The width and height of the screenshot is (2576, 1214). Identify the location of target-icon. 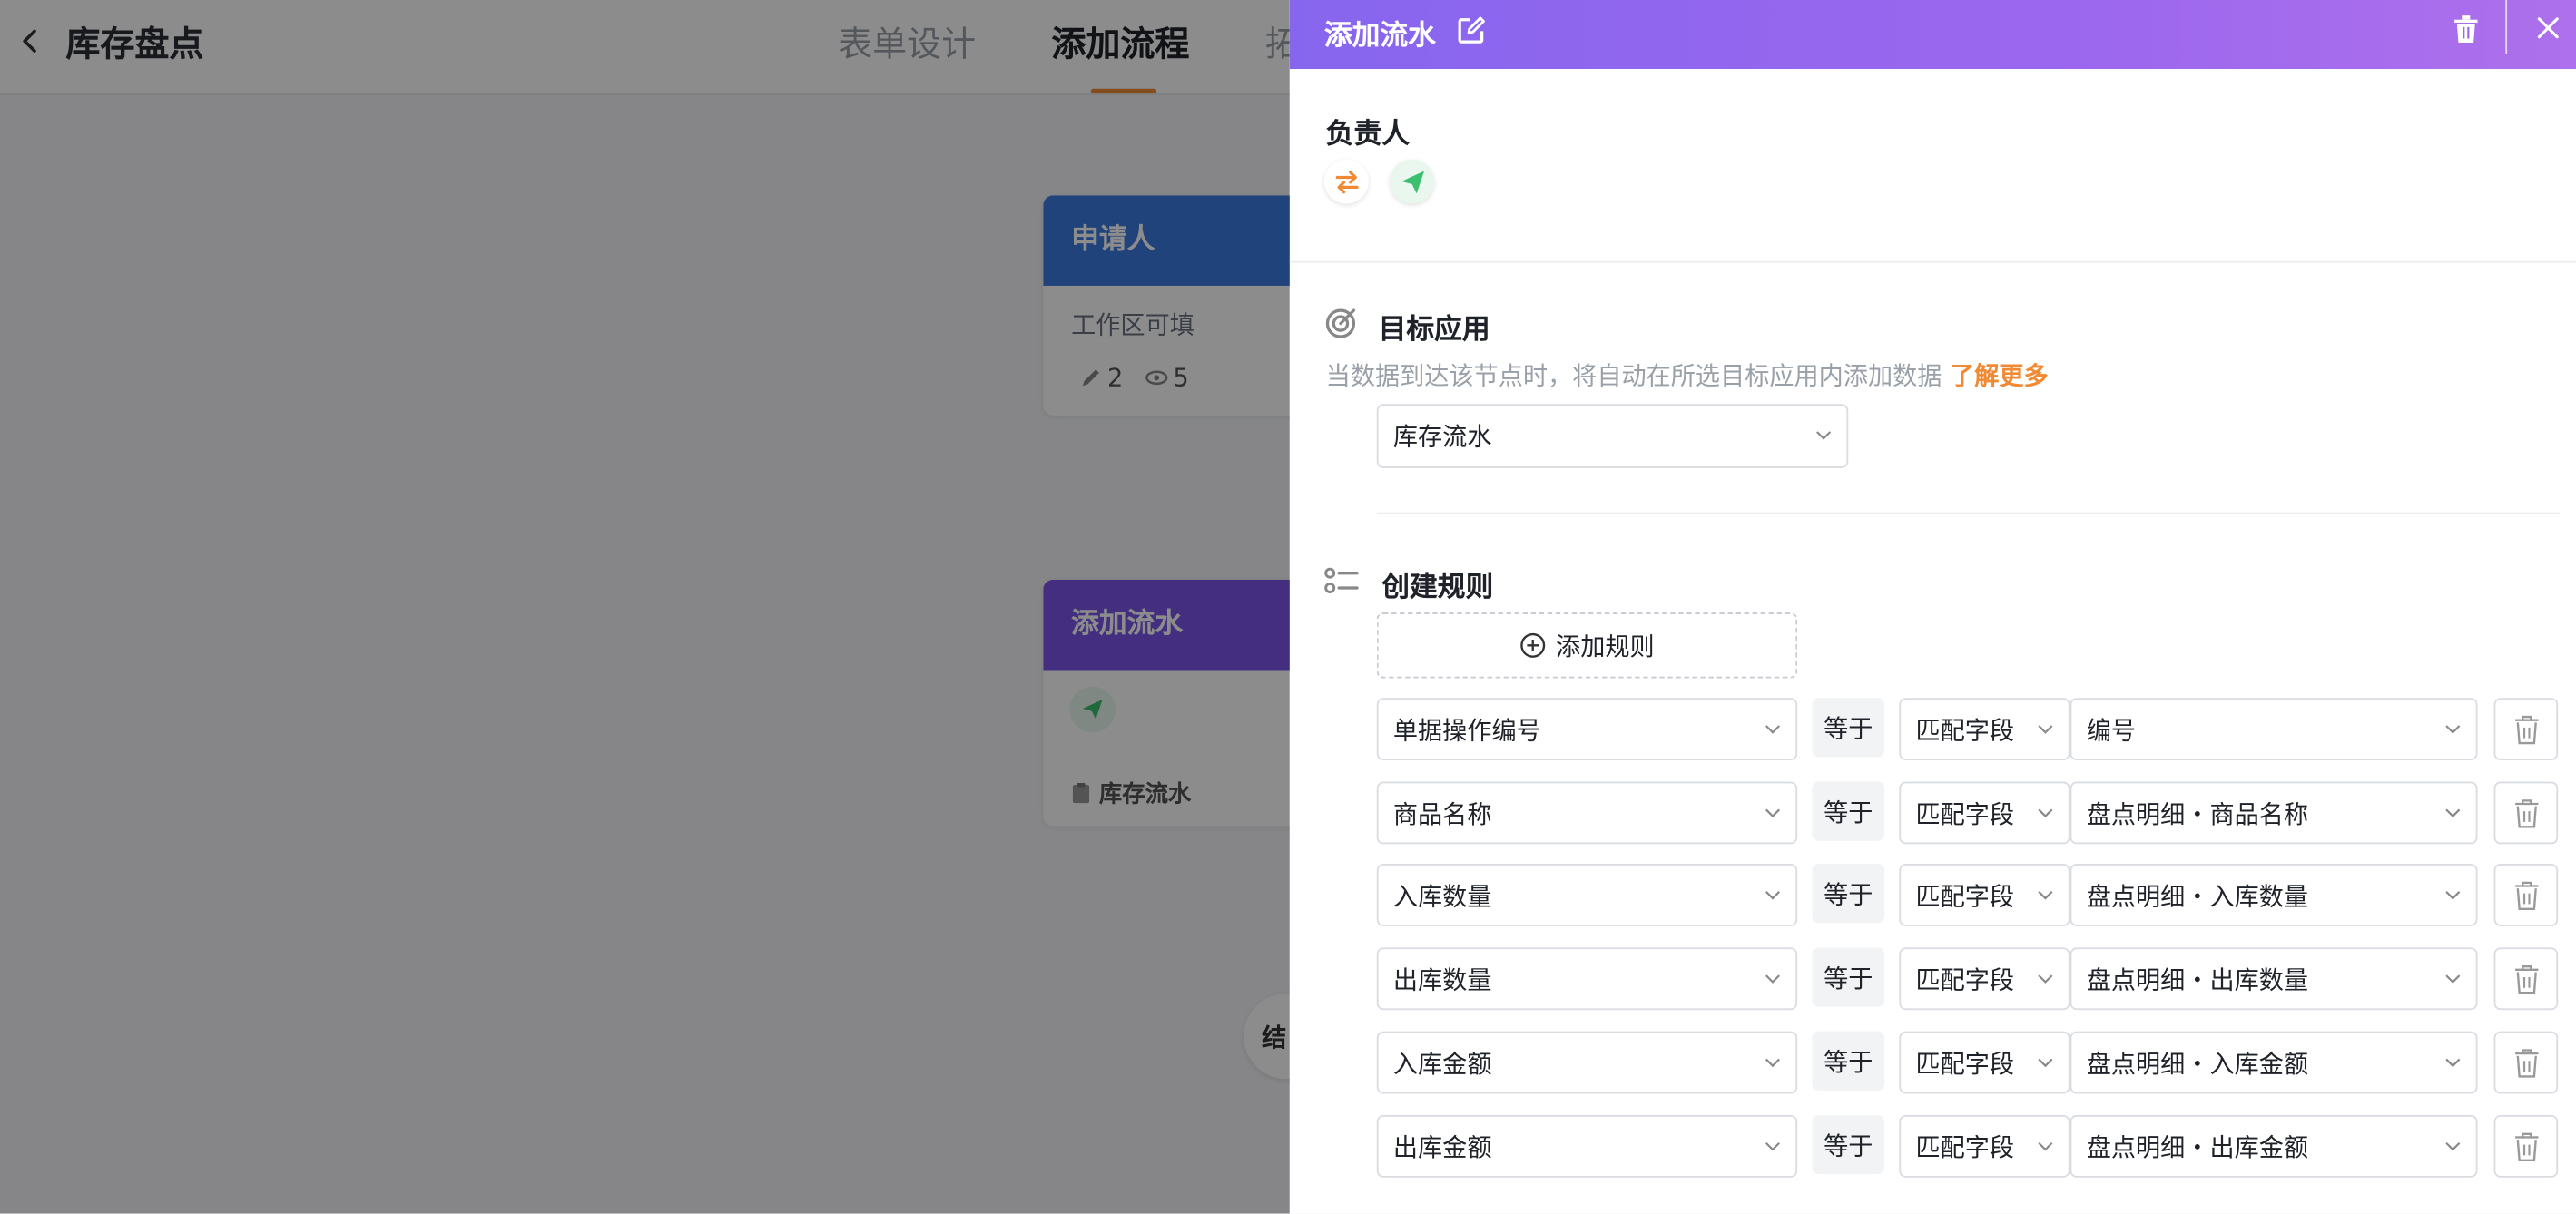
(1340, 323).